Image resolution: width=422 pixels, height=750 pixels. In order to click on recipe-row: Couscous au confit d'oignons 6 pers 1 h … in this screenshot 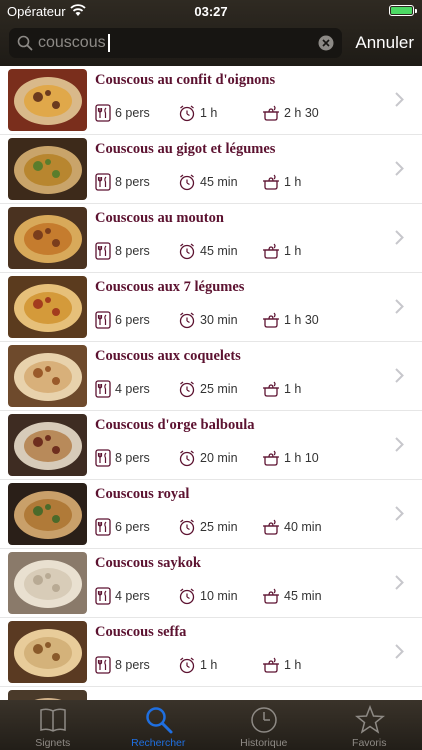, I will do `click(211, 100)`.